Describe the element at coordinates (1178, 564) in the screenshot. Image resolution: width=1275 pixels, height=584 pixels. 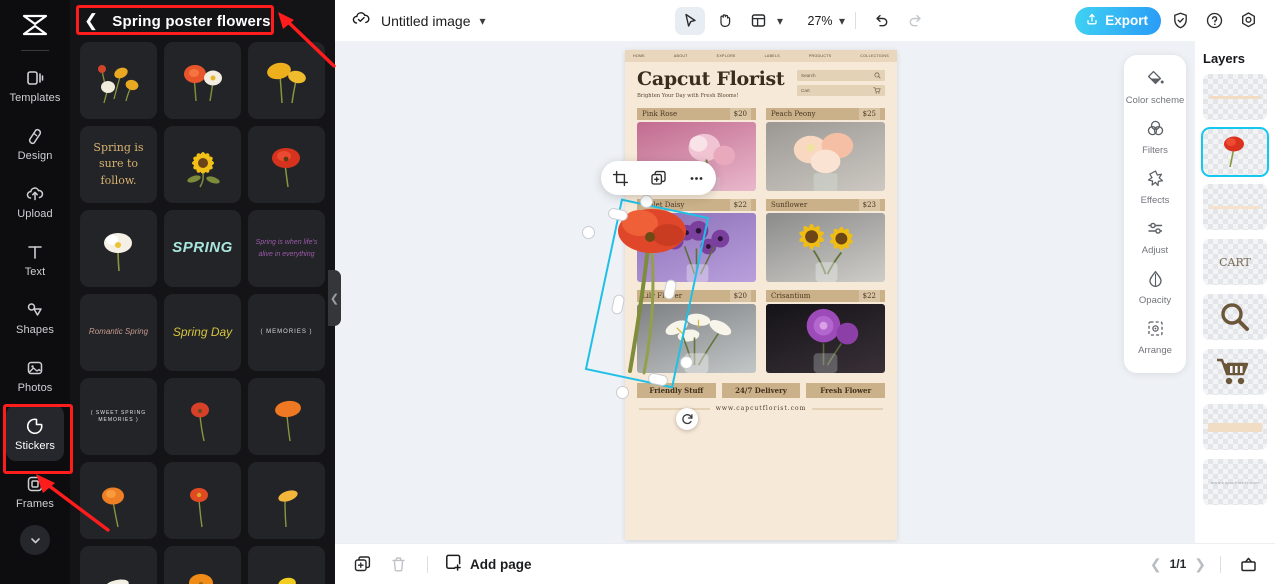
I see `page-indicator: 1/1` at that location.